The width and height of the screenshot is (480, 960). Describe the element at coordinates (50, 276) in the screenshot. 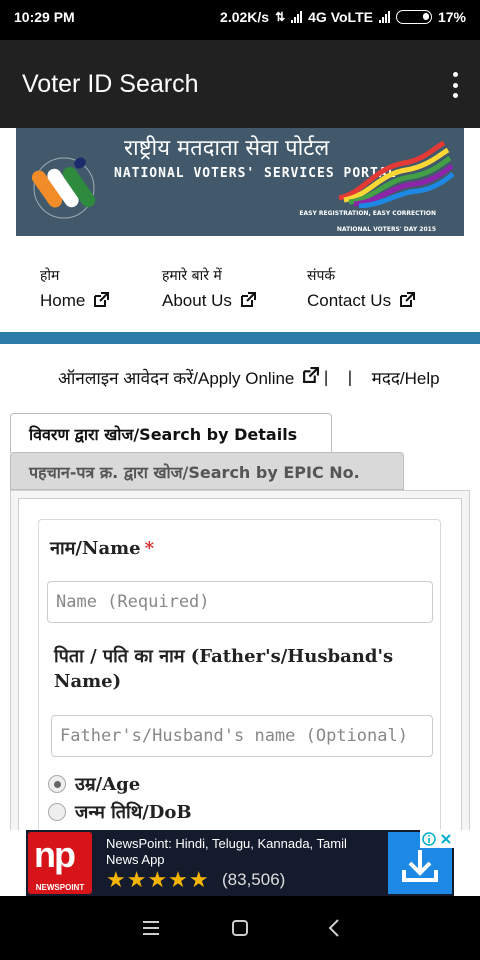

I see `nav-home-hindi: होम` at that location.